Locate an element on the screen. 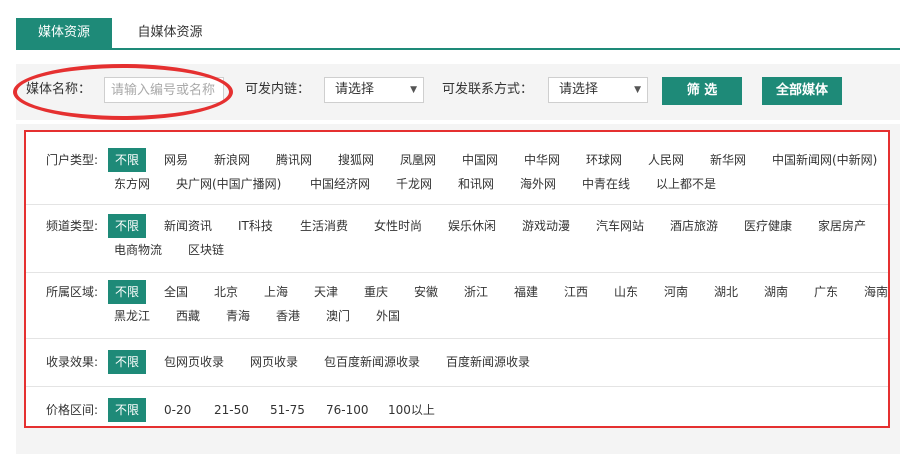 Image resolution: width=900 pixels, height=460 pixels. region-option: 江西 is located at coordinates (576, 292).